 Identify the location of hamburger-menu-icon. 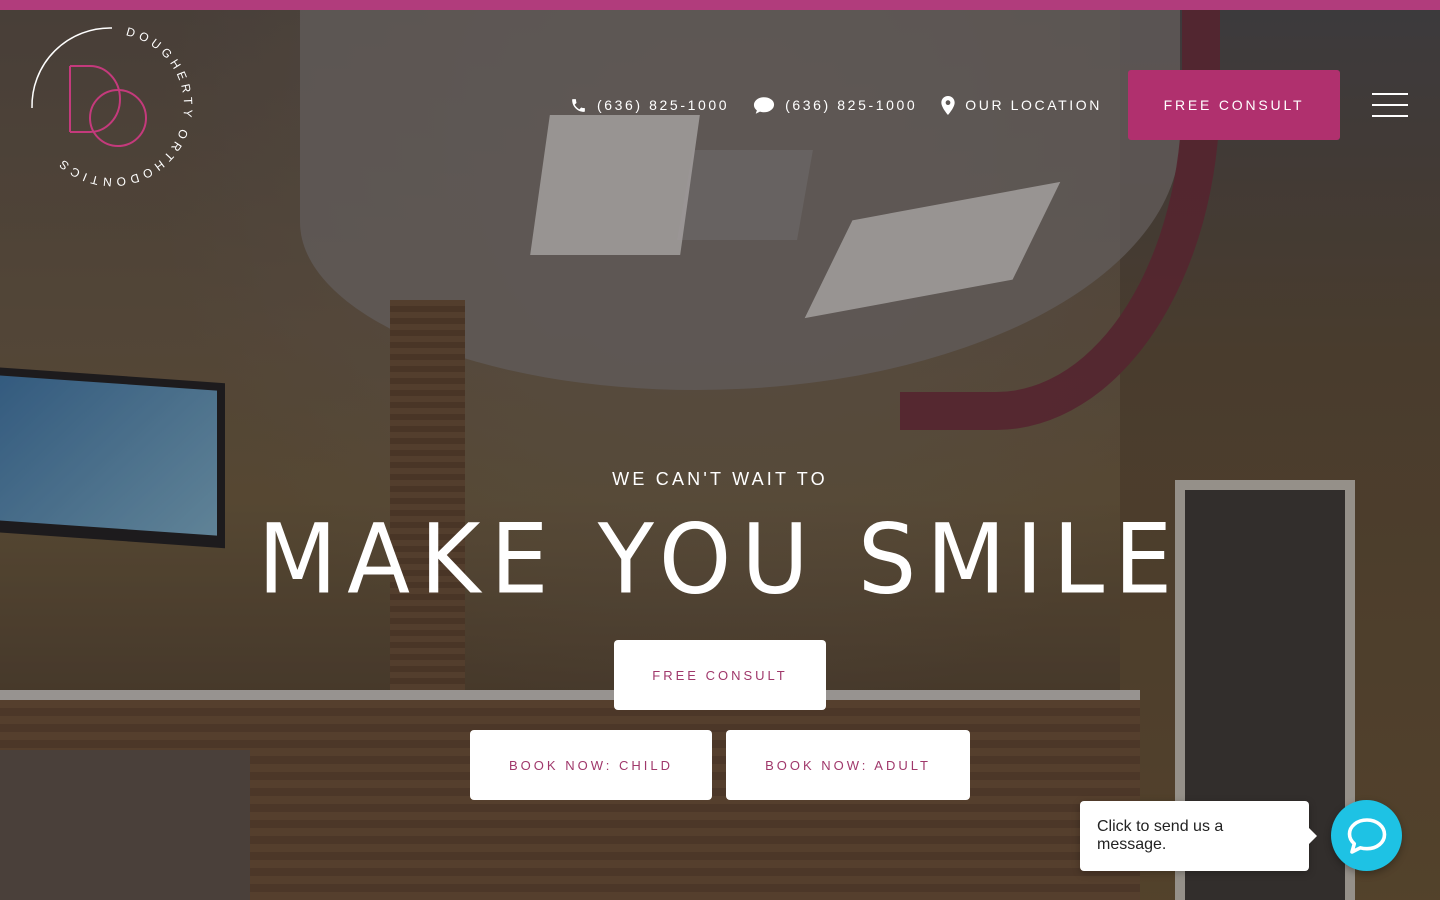
(1390, 105).